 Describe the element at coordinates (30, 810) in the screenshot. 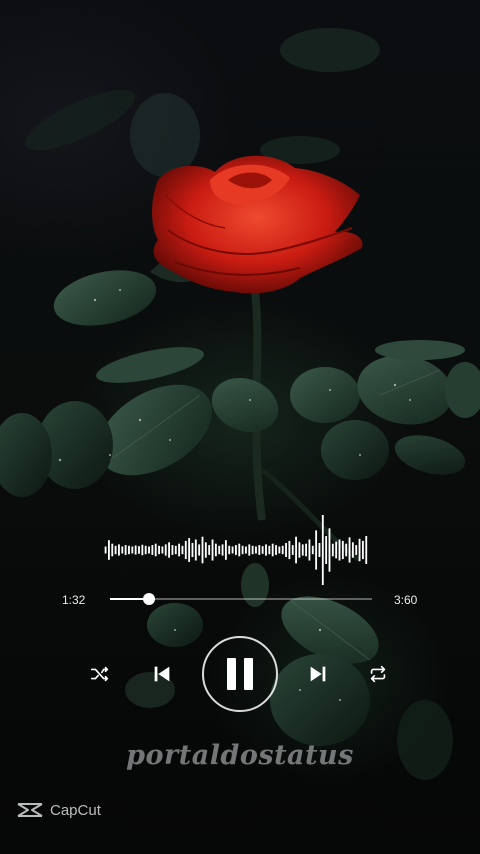

I see `capcut-logo-icon` at that location.